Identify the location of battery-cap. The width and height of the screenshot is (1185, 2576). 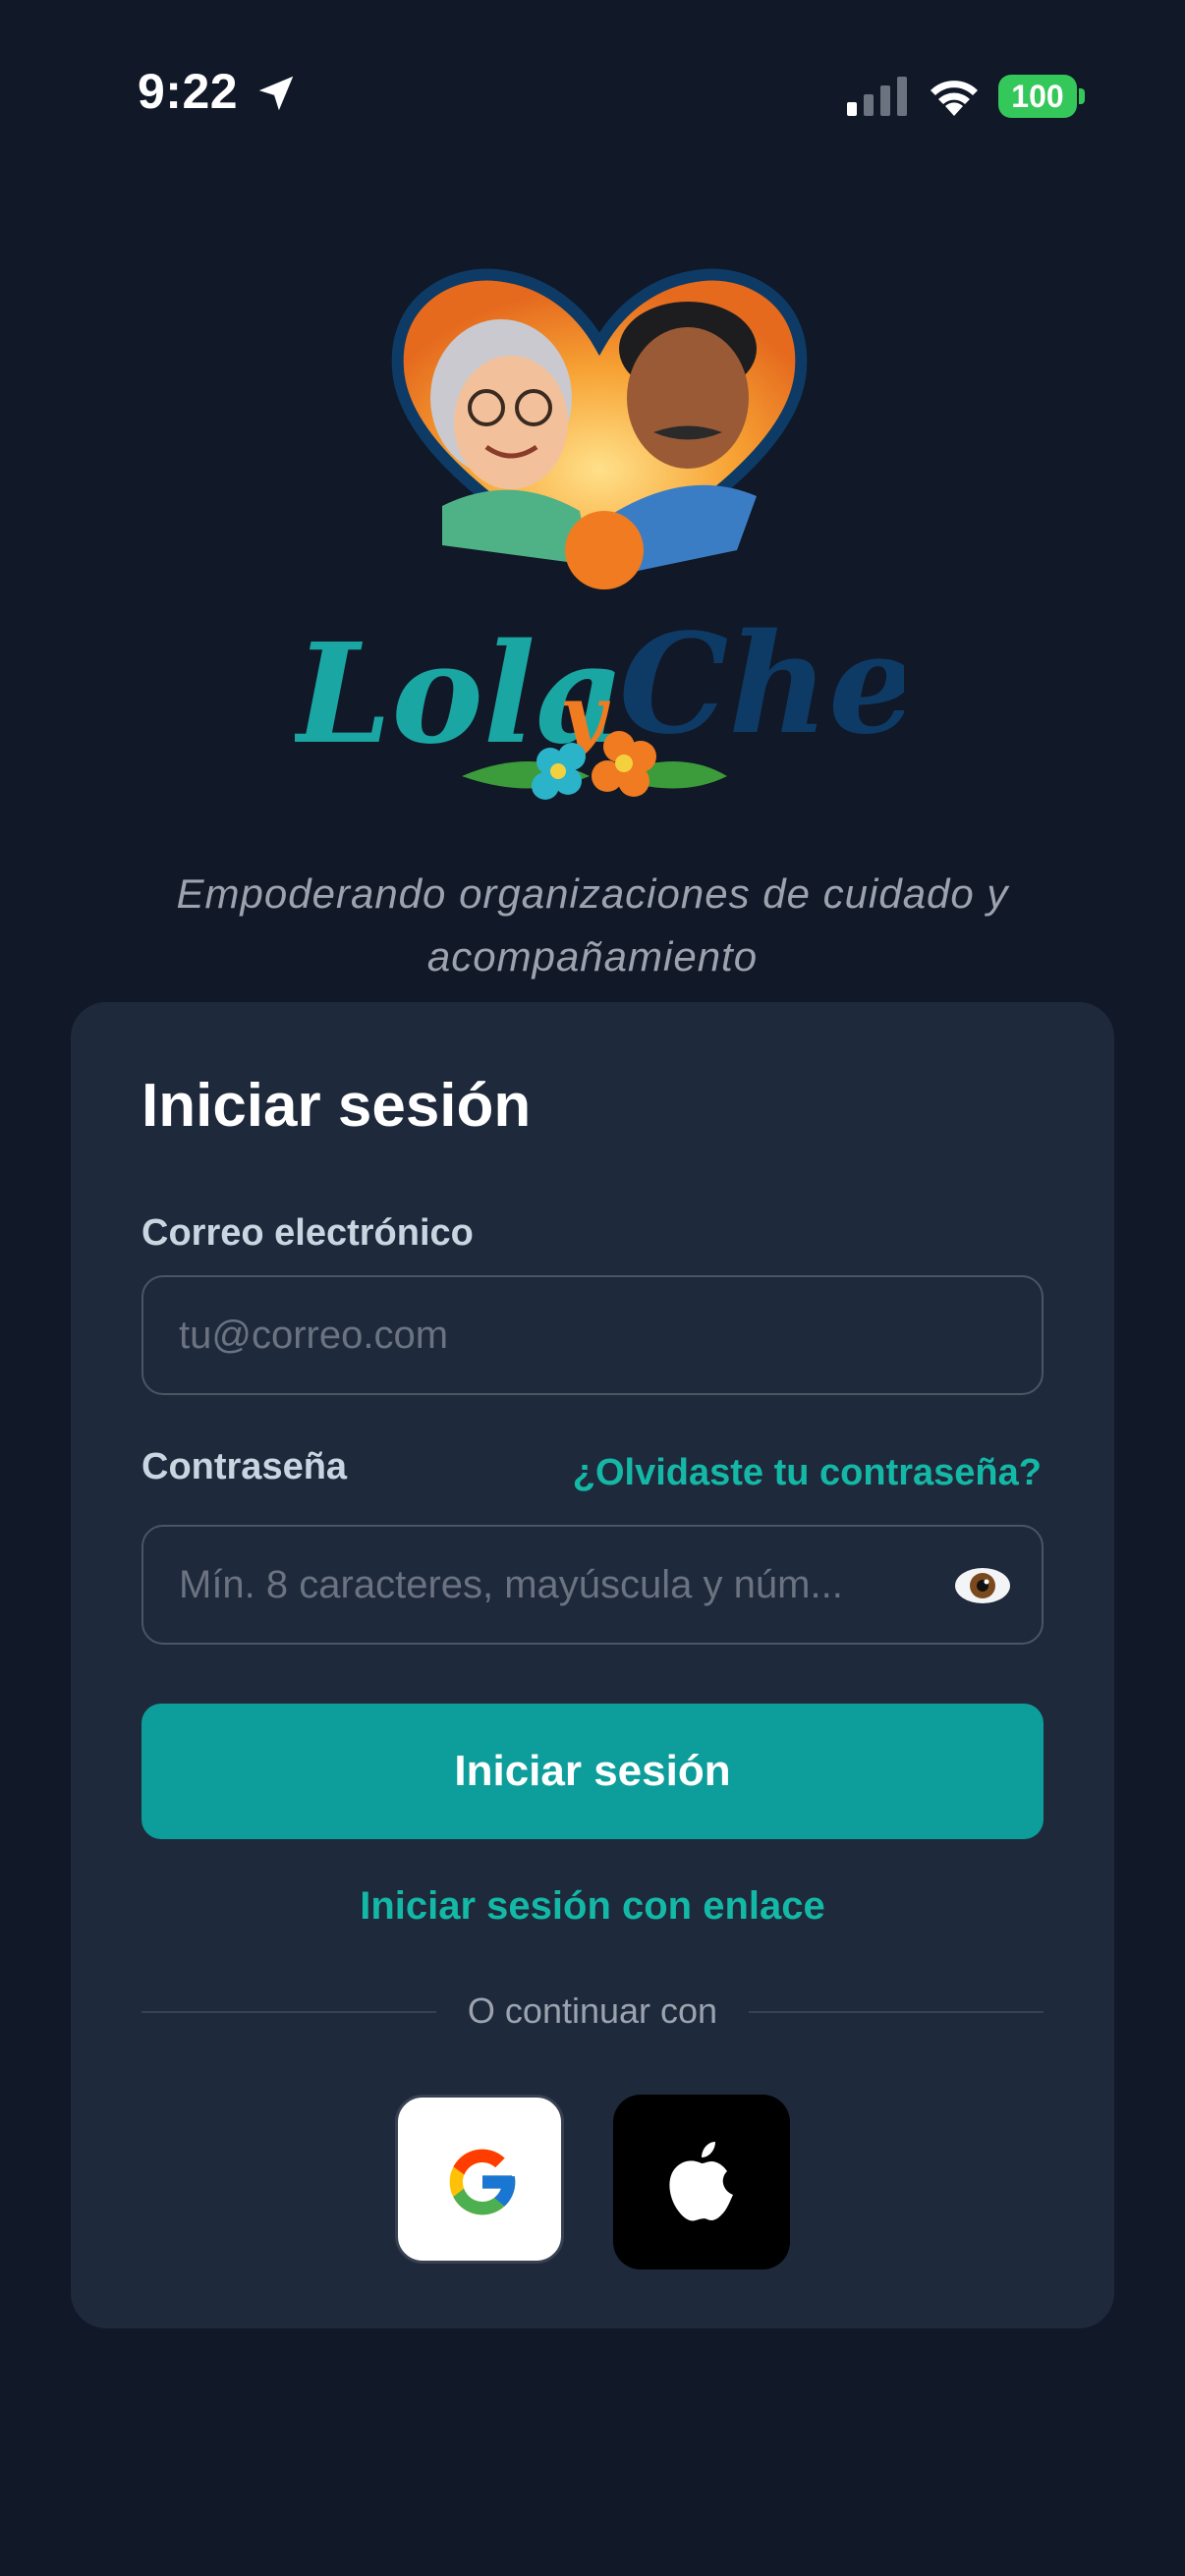
(1082, 96).